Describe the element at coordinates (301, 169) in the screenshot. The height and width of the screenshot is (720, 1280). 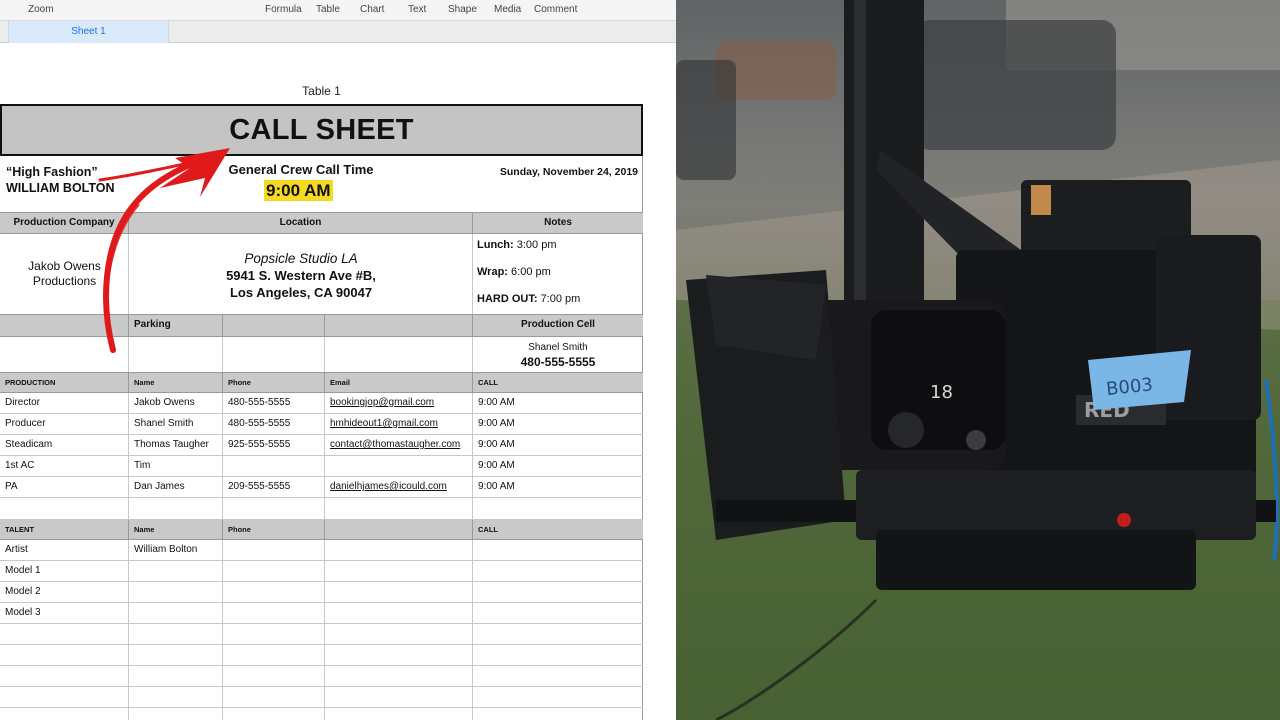
I see `crew-call-label: General Crew Call Time` at that location.